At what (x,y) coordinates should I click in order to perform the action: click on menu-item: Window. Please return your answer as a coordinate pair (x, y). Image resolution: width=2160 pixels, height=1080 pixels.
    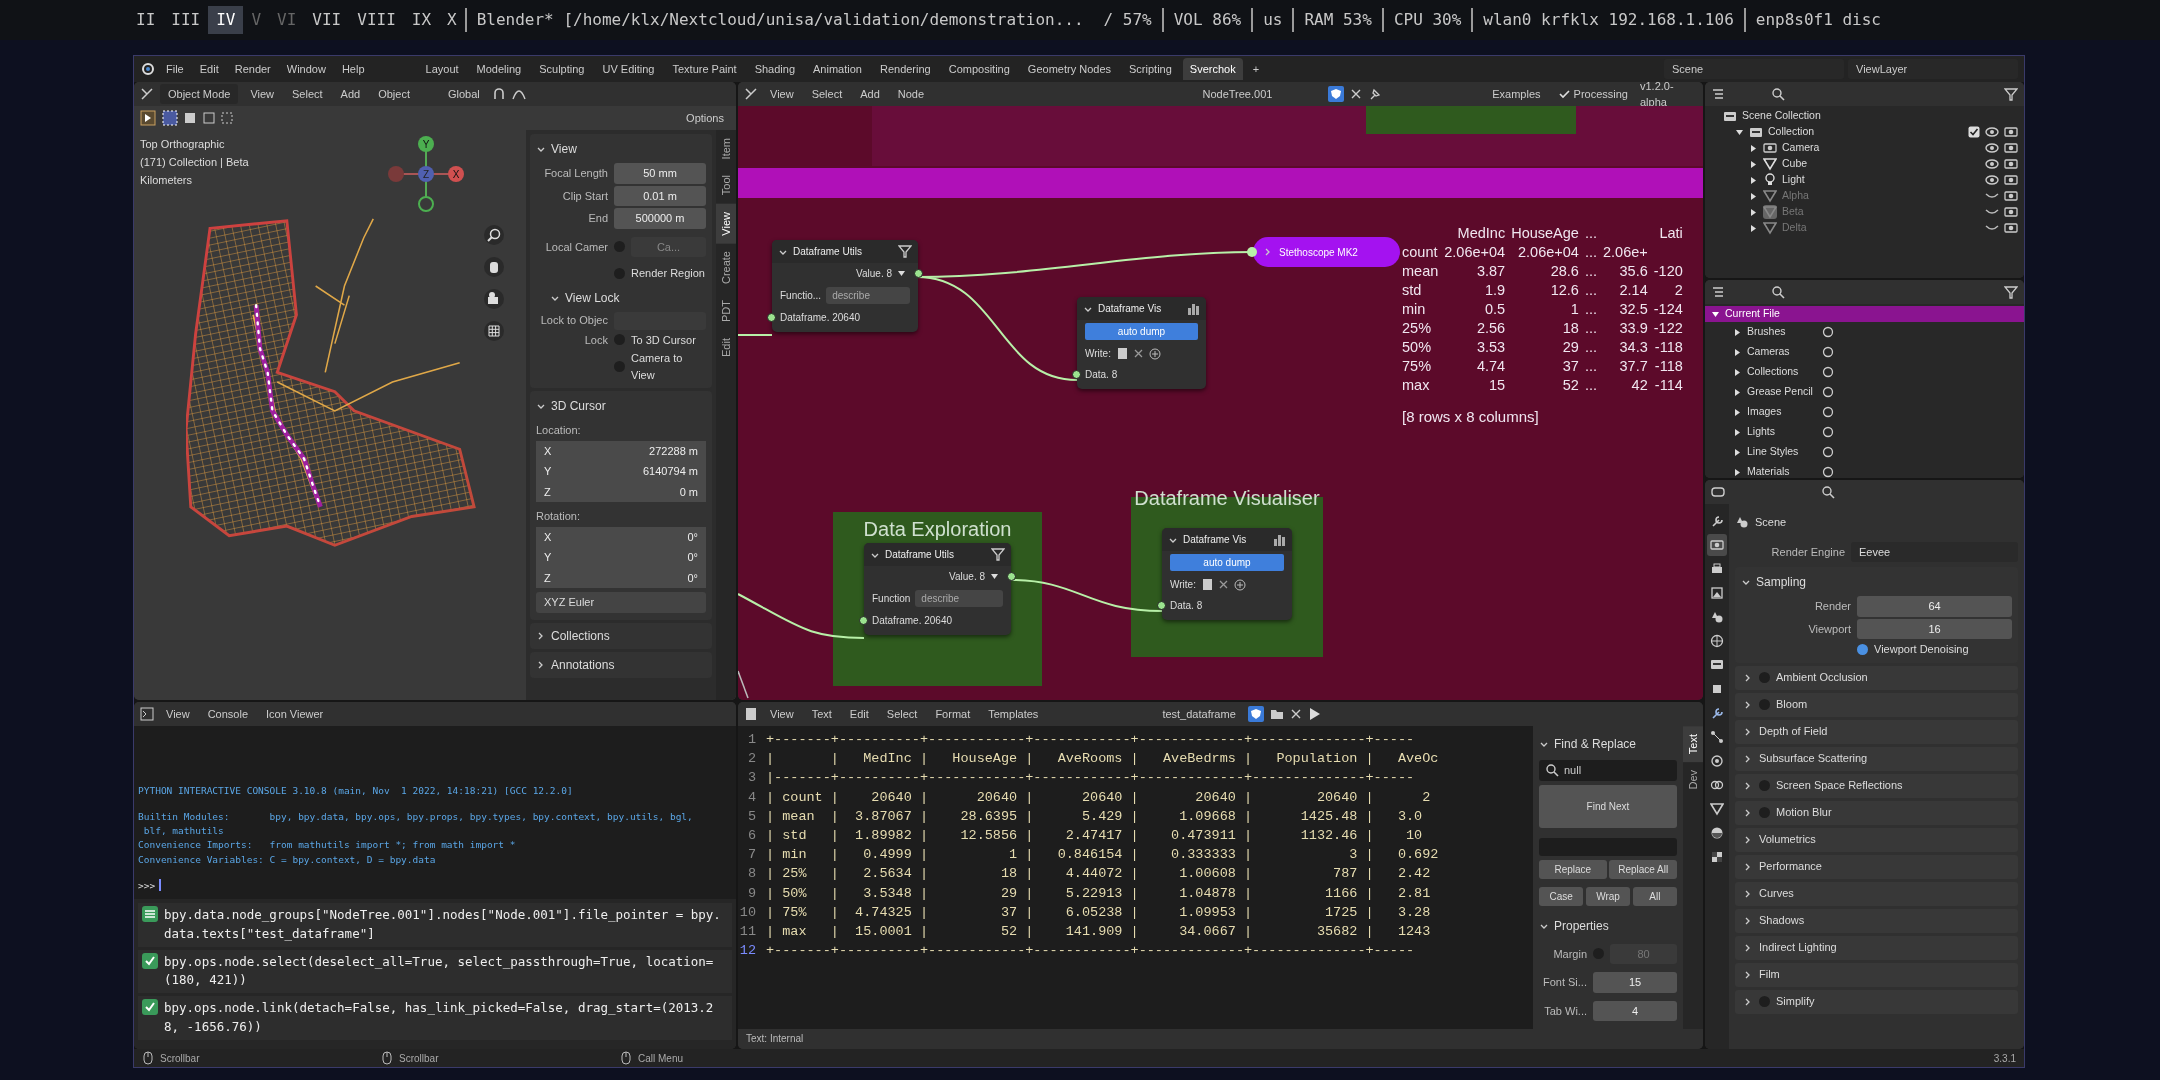
    Looking at the image, I should click on (306, 69).